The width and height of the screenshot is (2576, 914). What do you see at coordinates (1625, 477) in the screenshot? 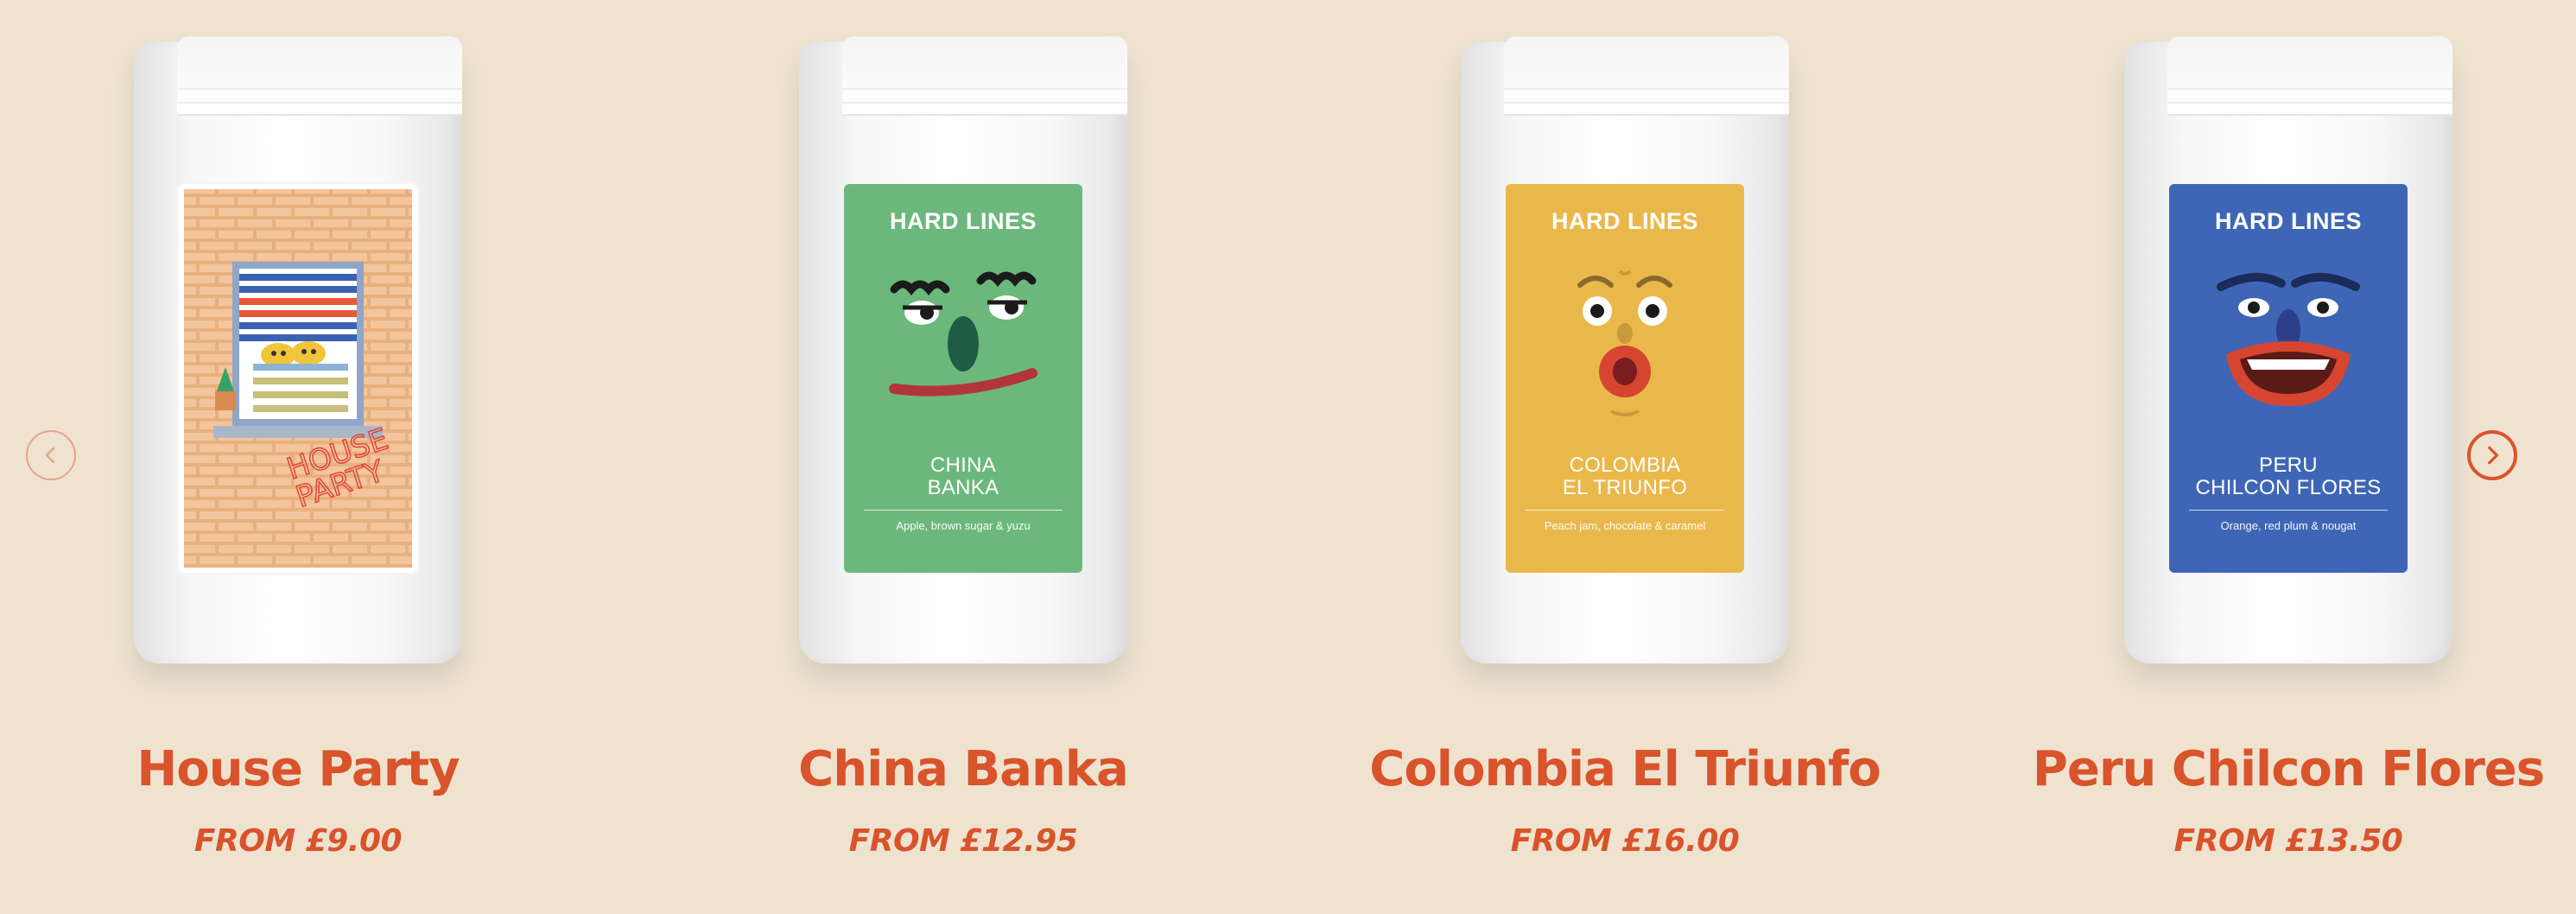
I see `origin-name: COLOMBIA EL TRIUNFO` at bounding box center [1625, 477].